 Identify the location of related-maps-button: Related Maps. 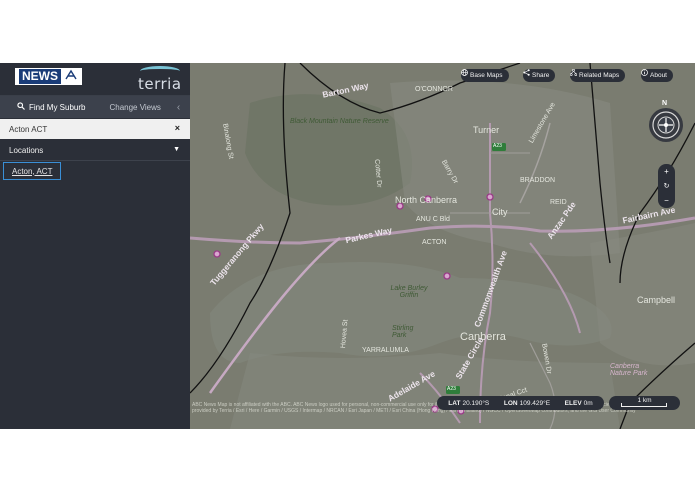
(598, 75).